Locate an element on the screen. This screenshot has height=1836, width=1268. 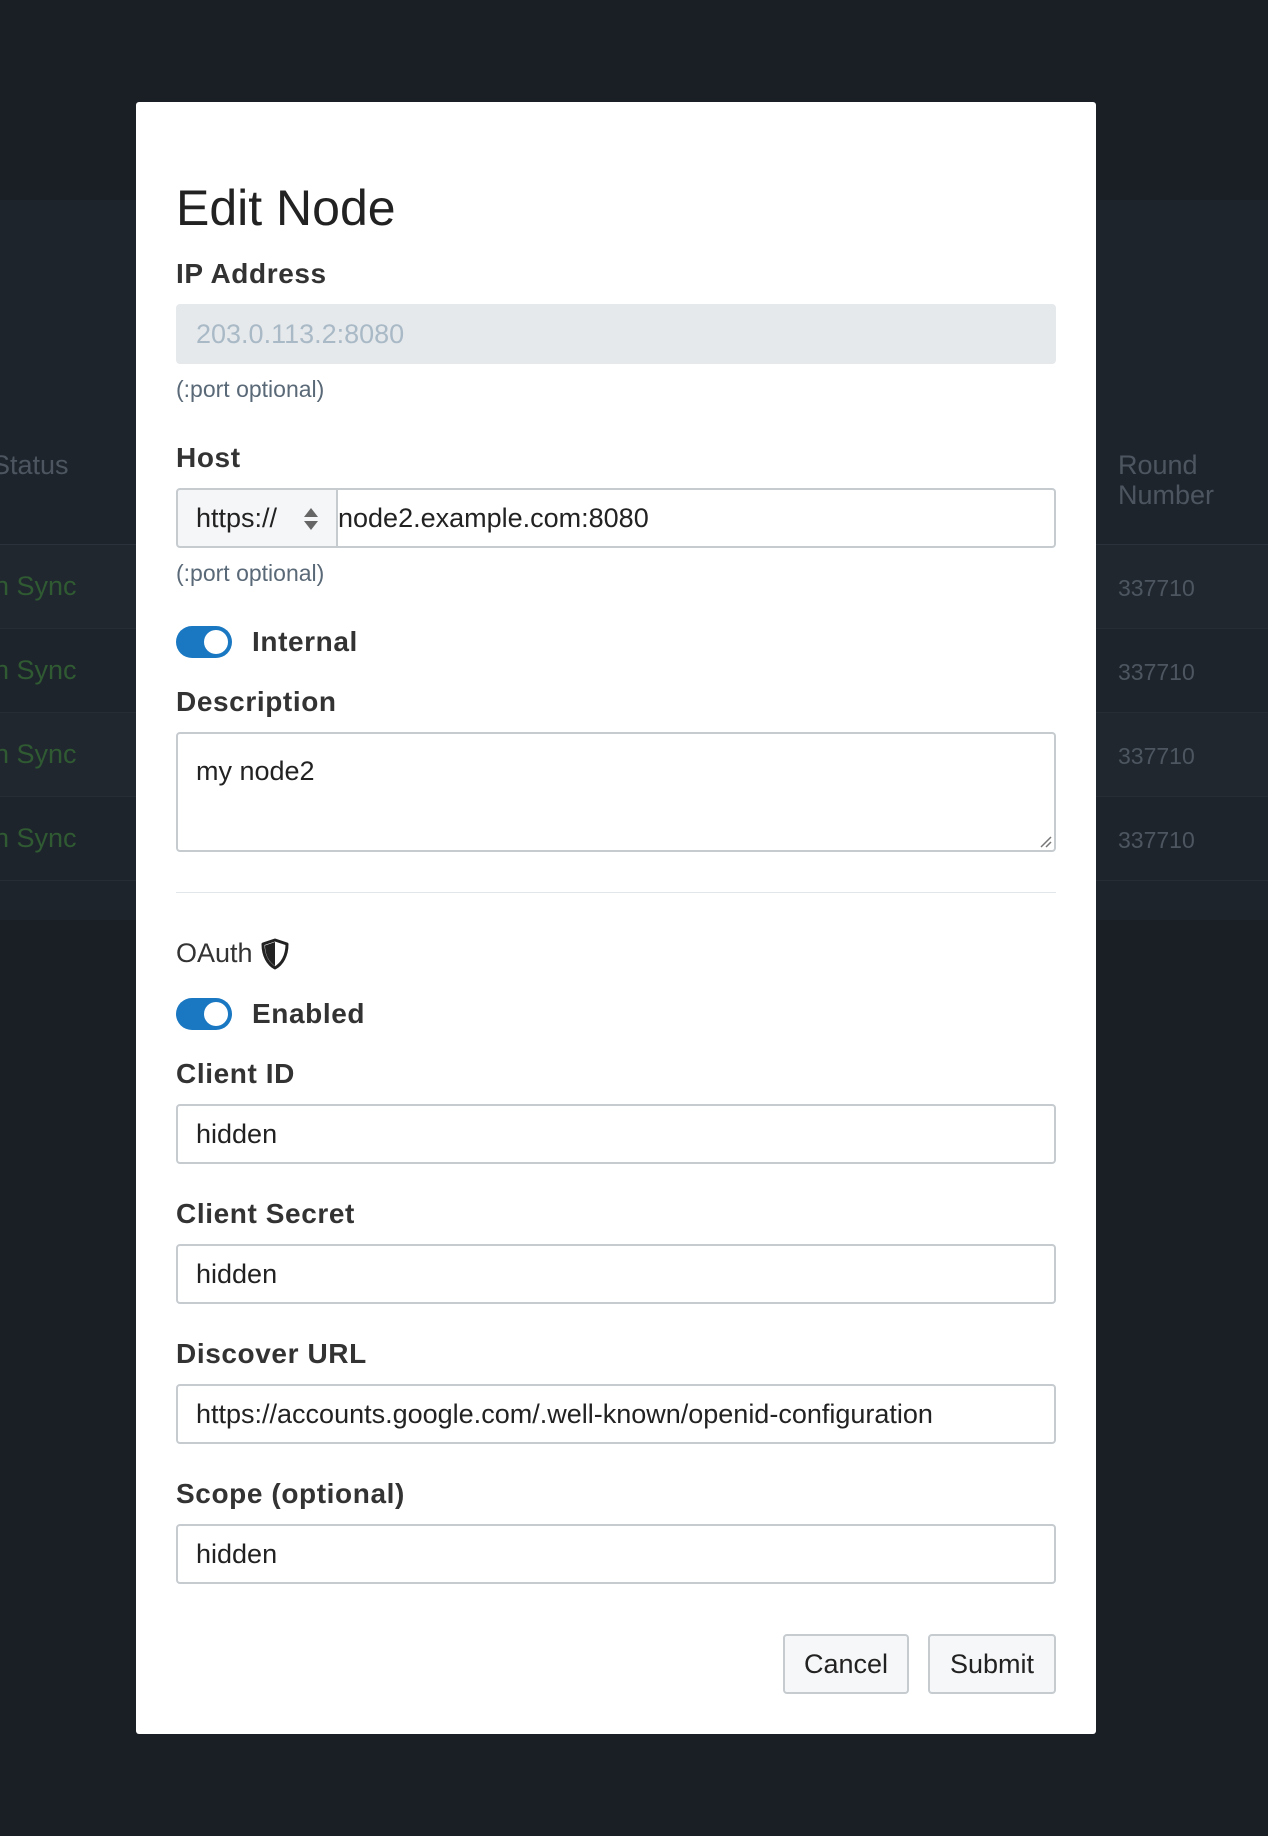
protocol-select: https:// is located at coordinates (257, 518).